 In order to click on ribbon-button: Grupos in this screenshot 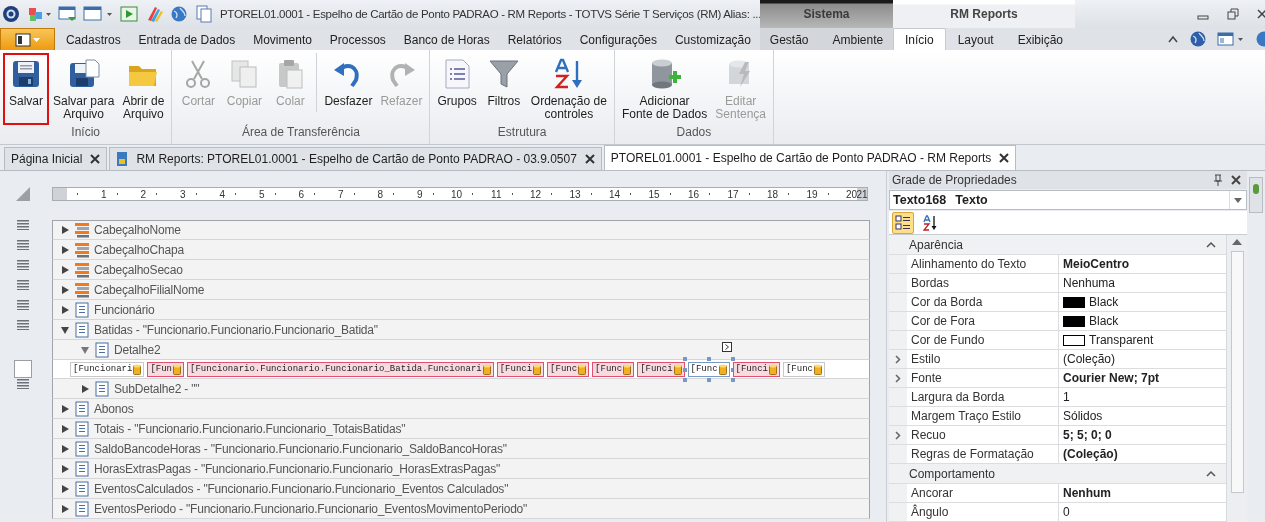, I will do `click(457, 89)`.